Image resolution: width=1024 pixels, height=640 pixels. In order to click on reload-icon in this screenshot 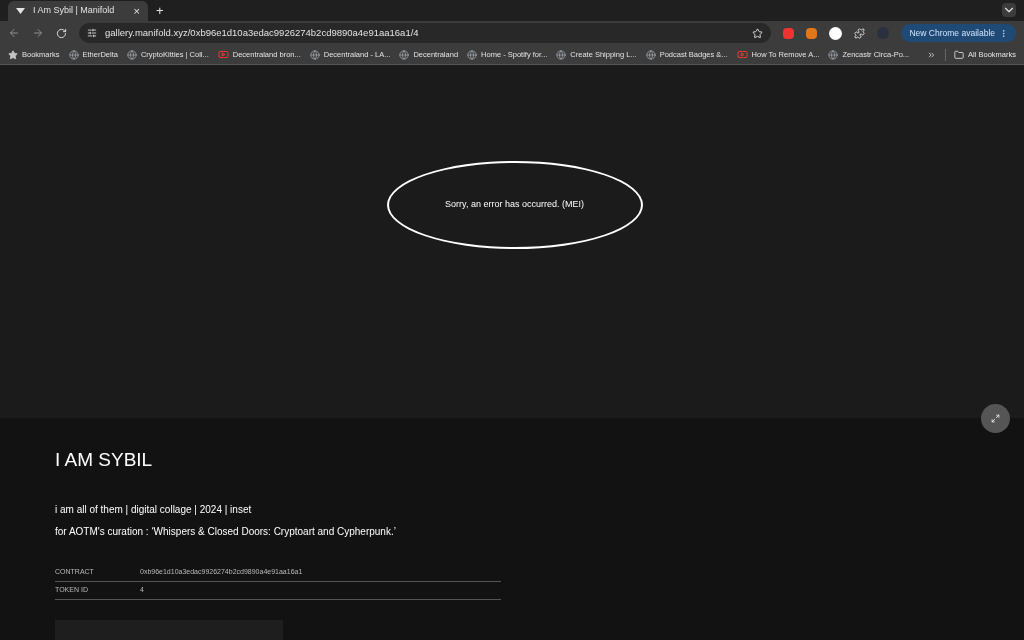, I will do `click(61, 33)`.